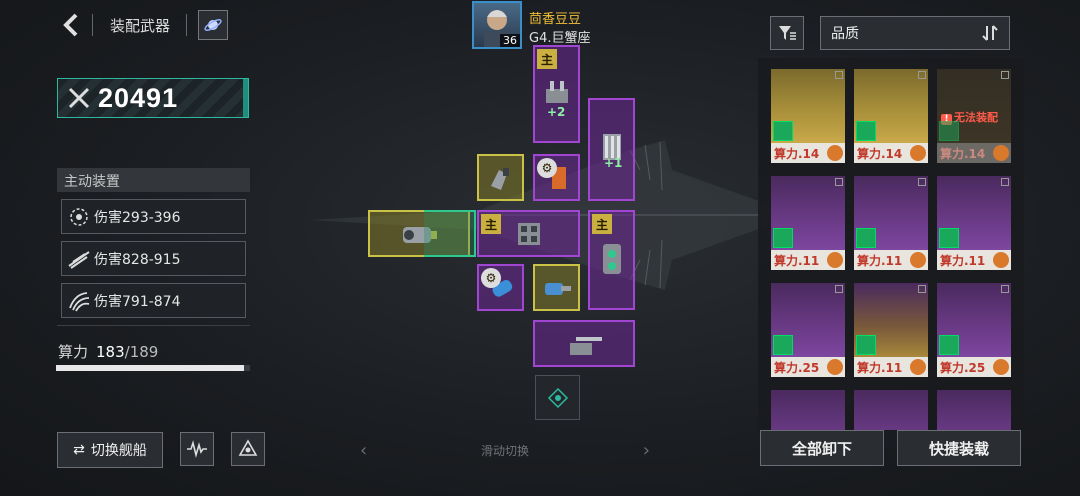 The width and height of the screenshot is (1080, 496). Describe the element at coordinates (556, 112) in the screenshot. I see `bonus-label: +2` at that location.